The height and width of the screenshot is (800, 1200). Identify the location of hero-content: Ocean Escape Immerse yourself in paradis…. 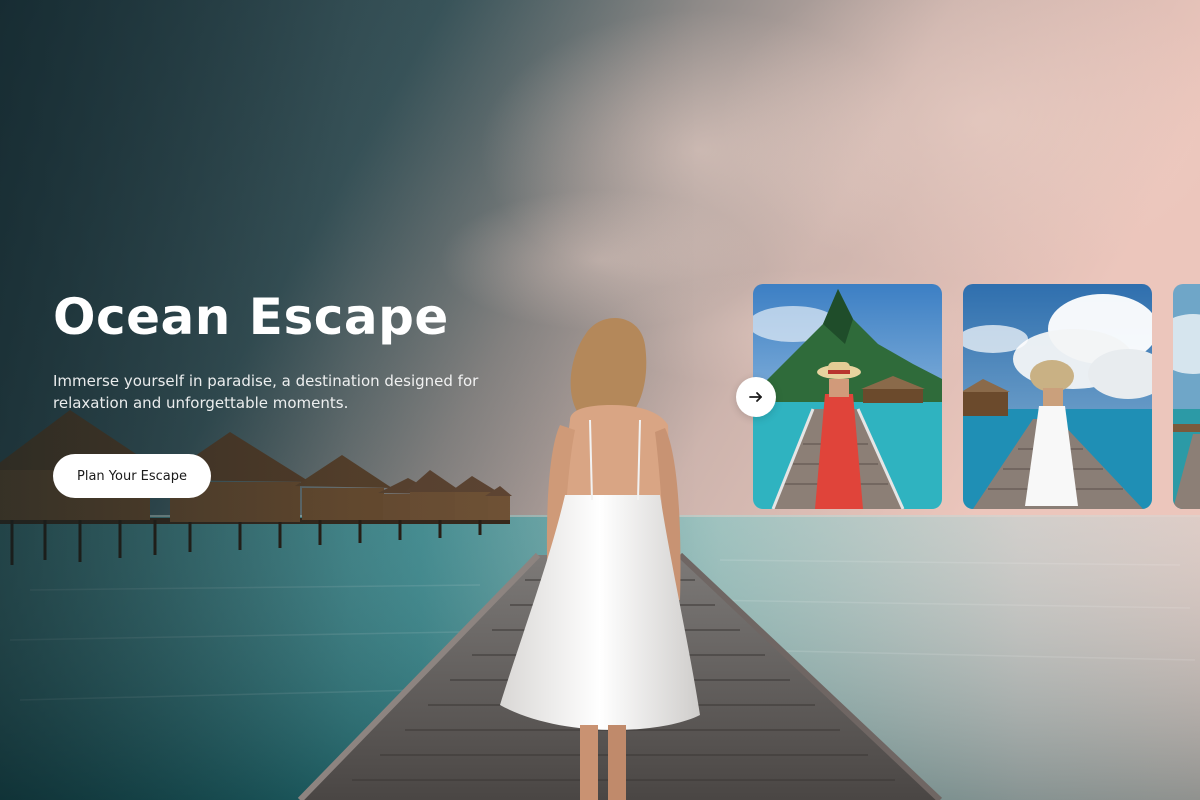
(303, 392).